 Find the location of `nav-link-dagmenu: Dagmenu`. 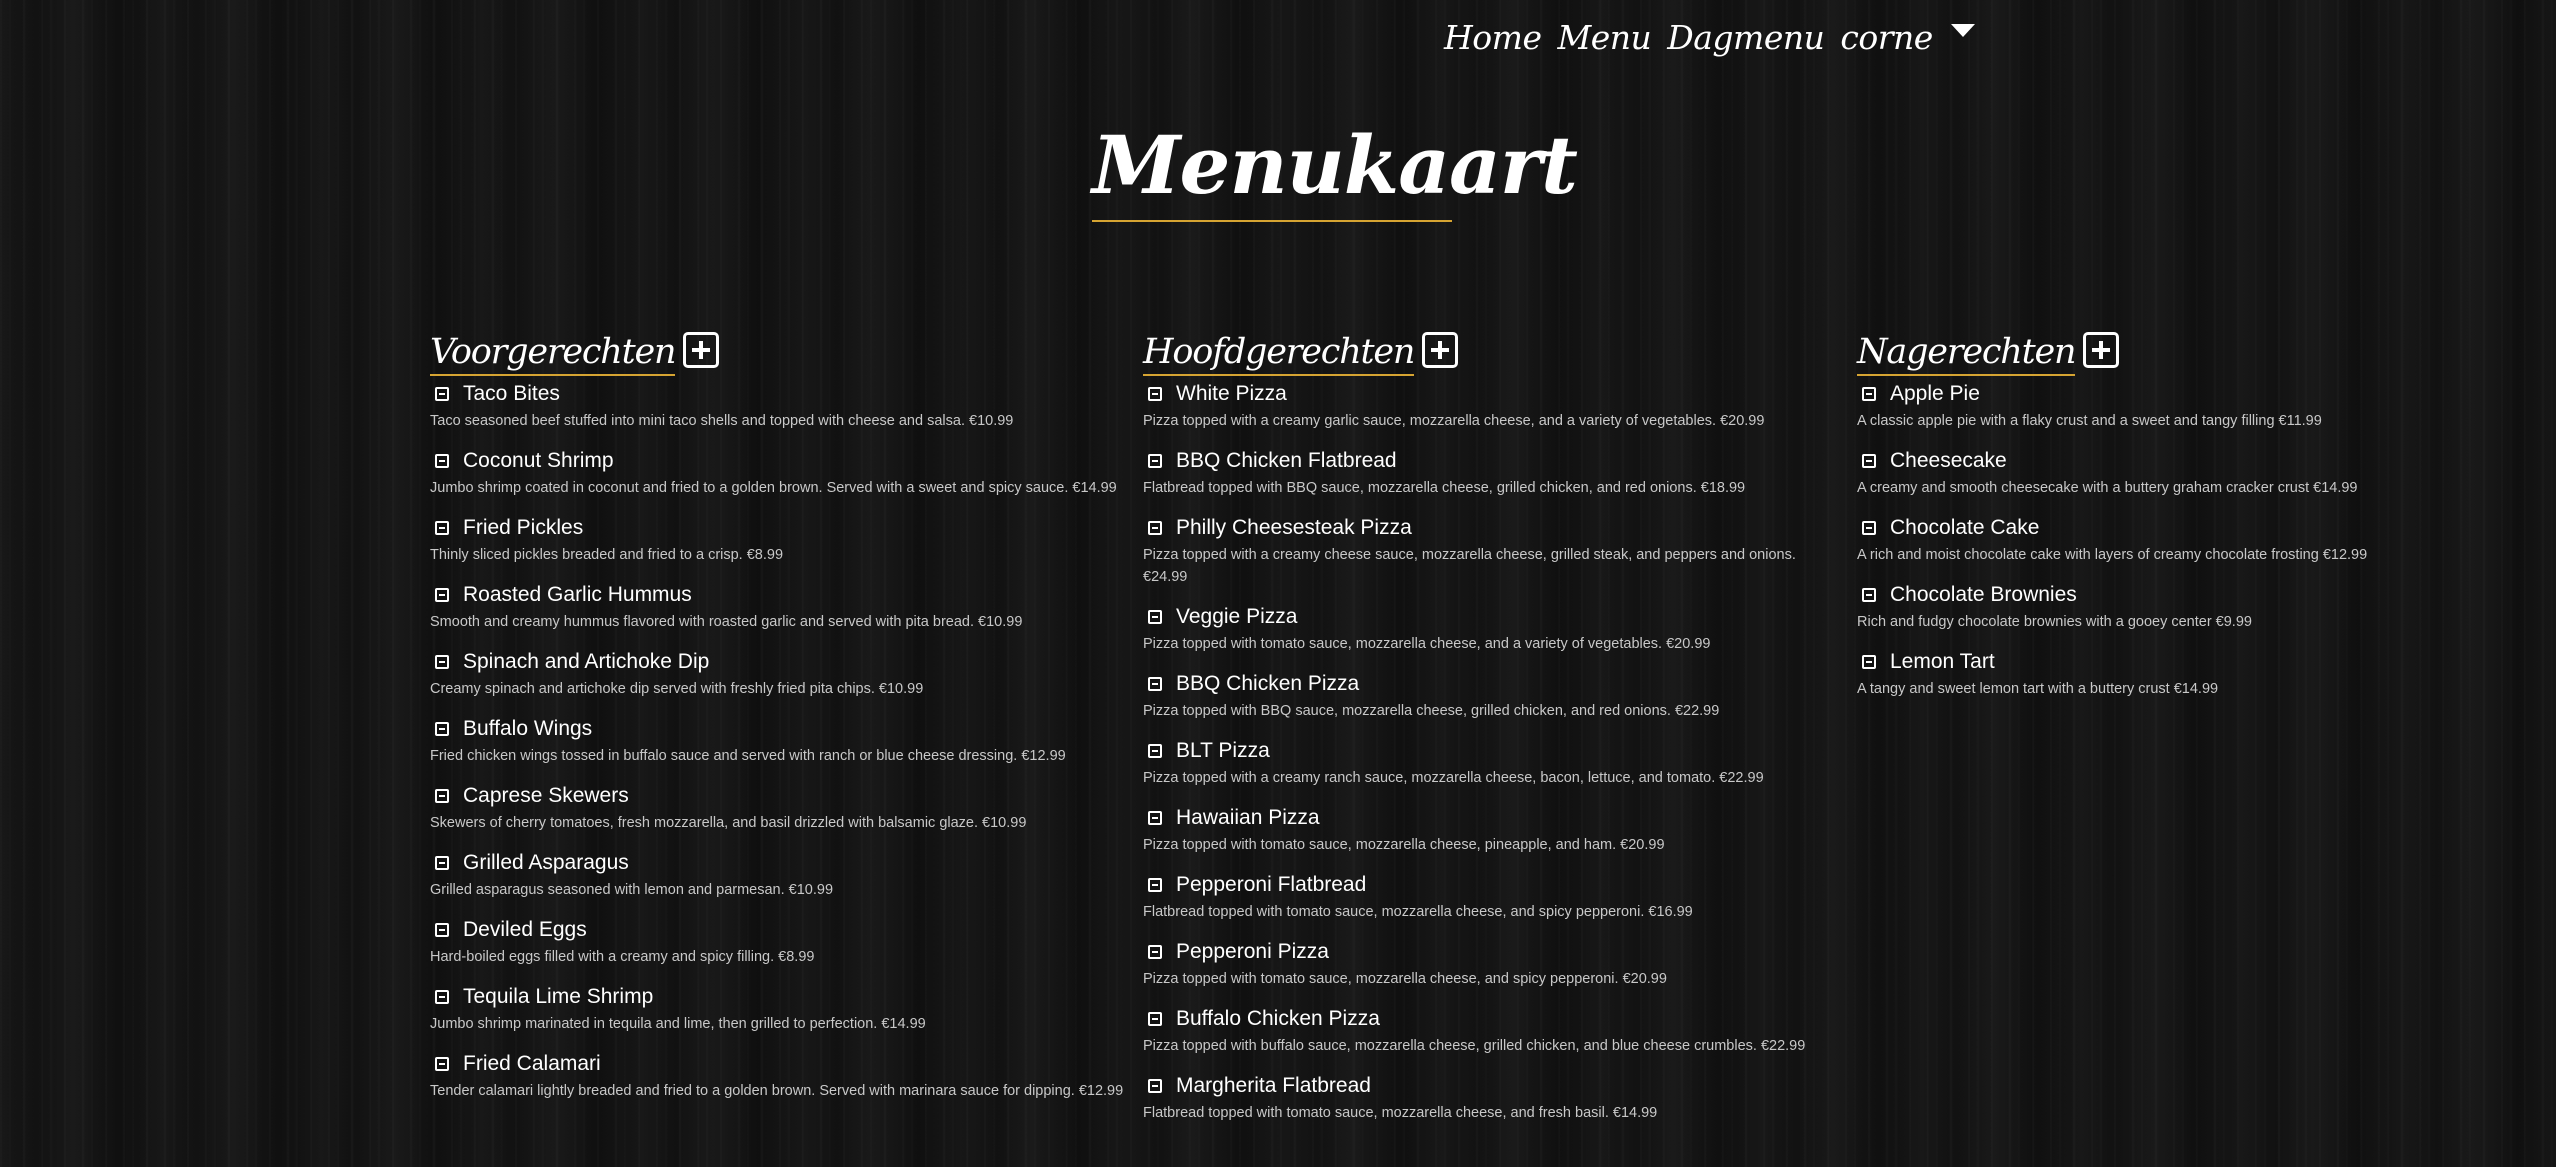

nav-link-dagmenu: Dagmenu is located at coordinates (1746, 37).